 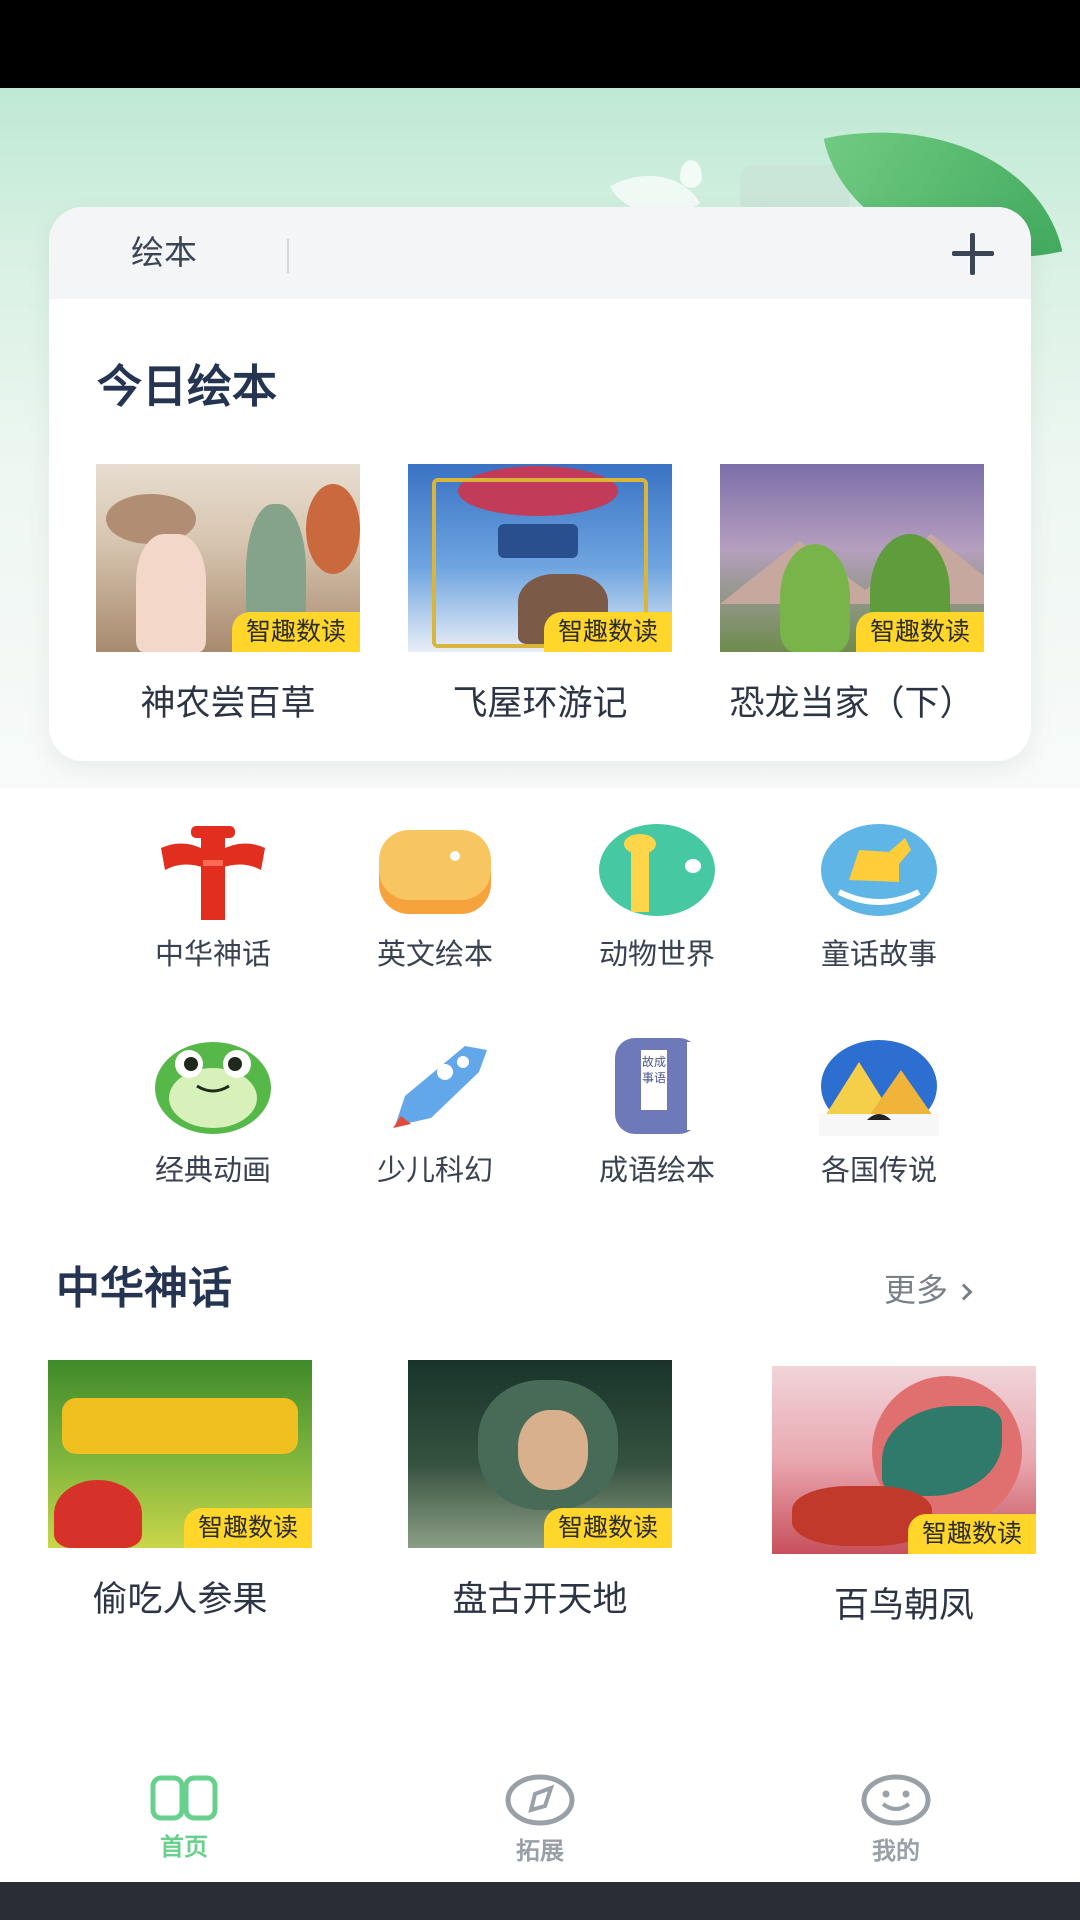 What do you see at coordinates (657, 870) in the screenshot?
I see `giraffe-icon` at bounding box center [657, 870].